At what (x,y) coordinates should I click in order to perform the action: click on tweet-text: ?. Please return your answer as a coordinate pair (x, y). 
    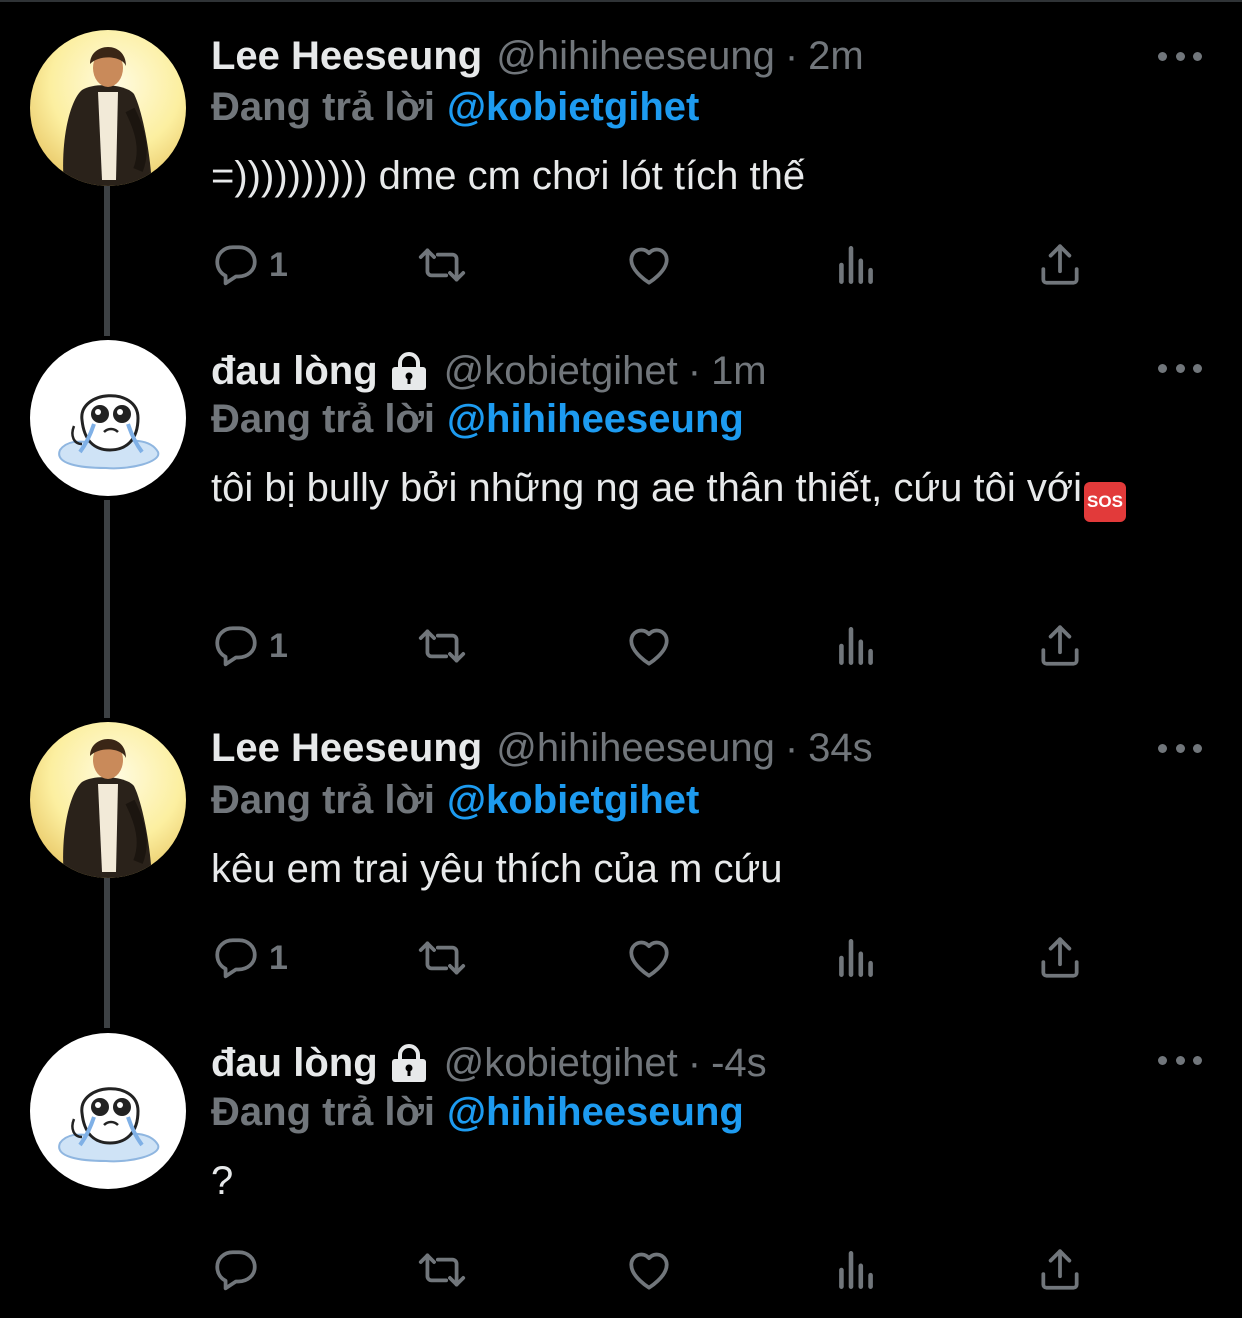
    Looking at the image, I should click on (222, 1181).